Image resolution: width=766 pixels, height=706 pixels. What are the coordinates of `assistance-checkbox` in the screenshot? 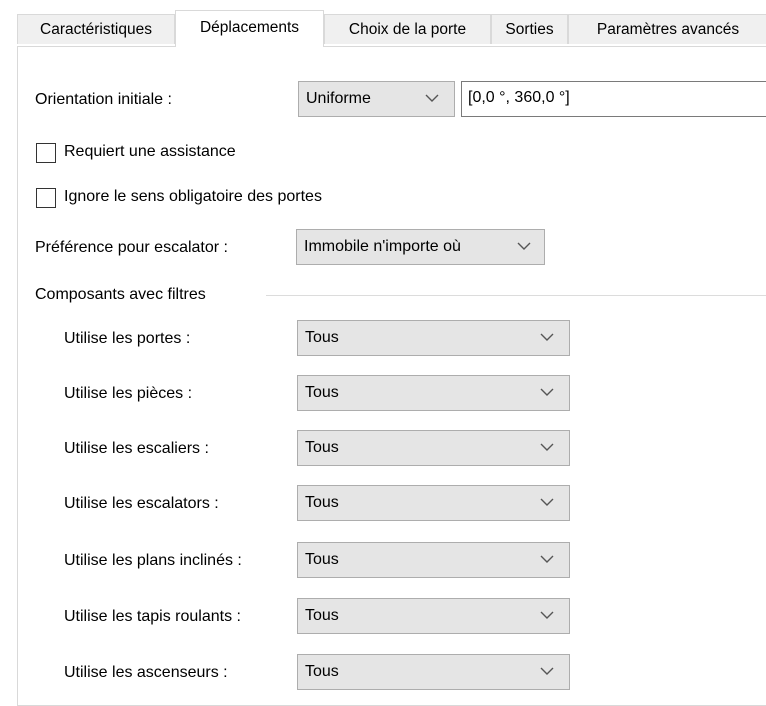 It's located at (46, 153).